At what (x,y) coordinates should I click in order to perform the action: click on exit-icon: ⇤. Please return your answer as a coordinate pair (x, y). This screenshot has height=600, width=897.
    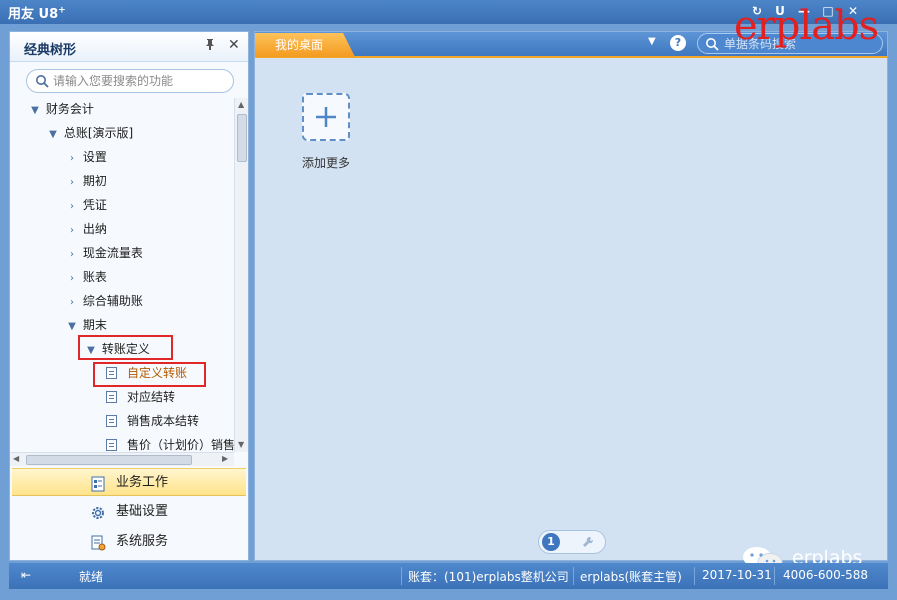
    Looking at the image, I should click on (26, 575).